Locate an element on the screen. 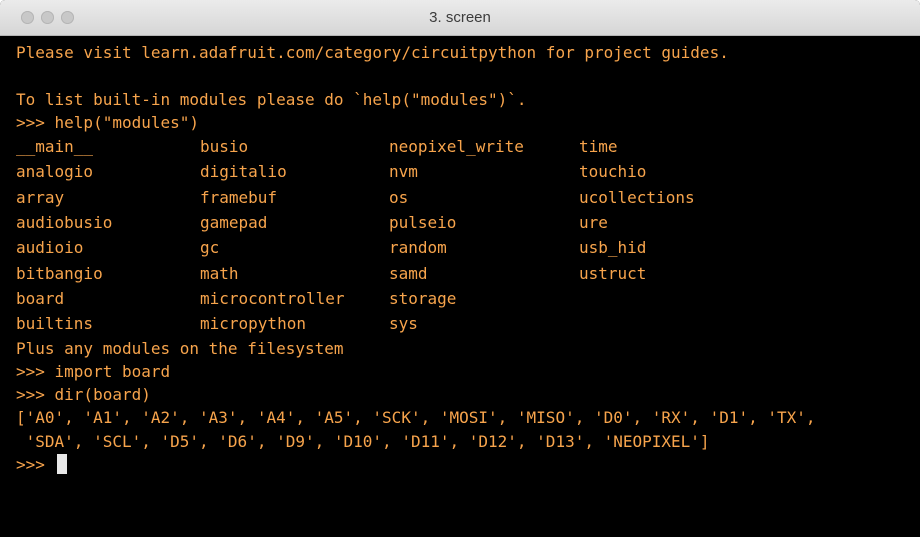 The image size is (920, 537). module-name: gamepad is located at coordinates (234, 223).